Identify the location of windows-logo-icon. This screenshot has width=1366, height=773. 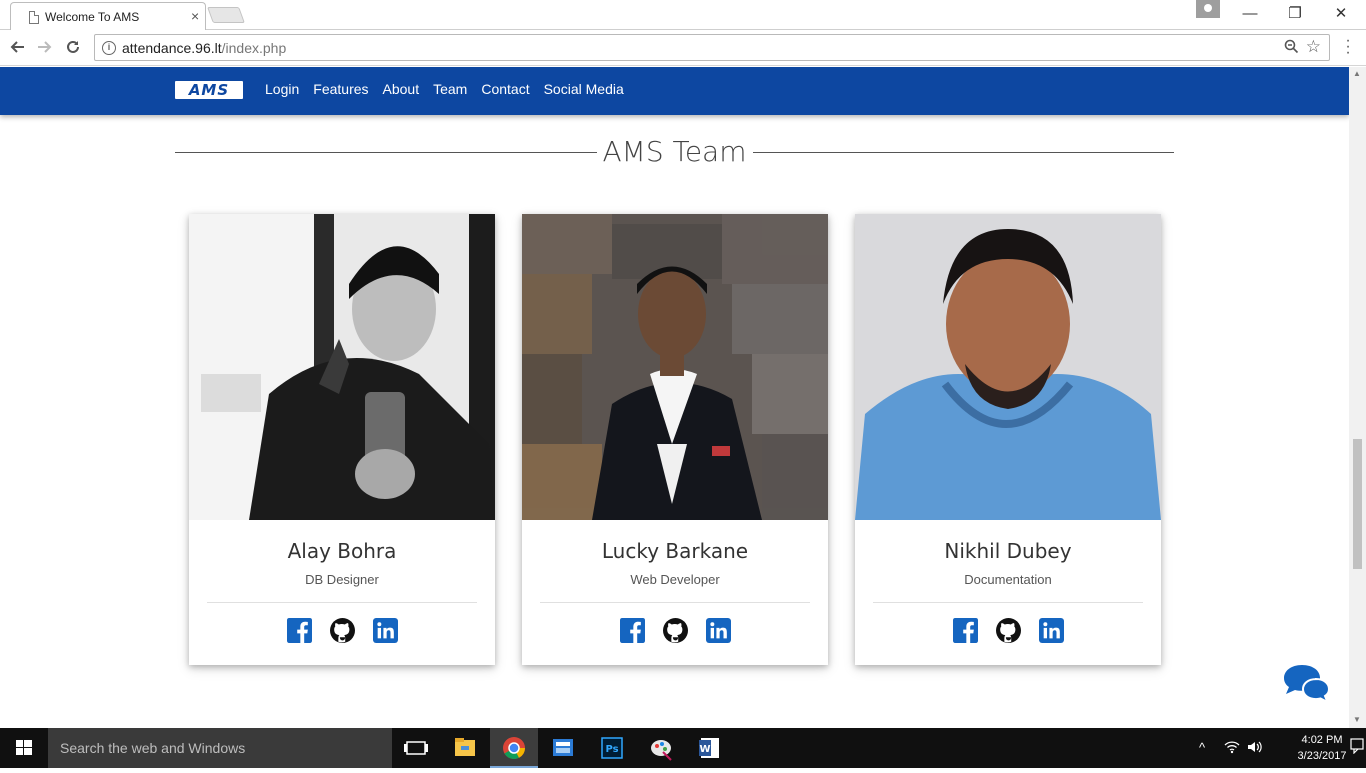
(24, 747).